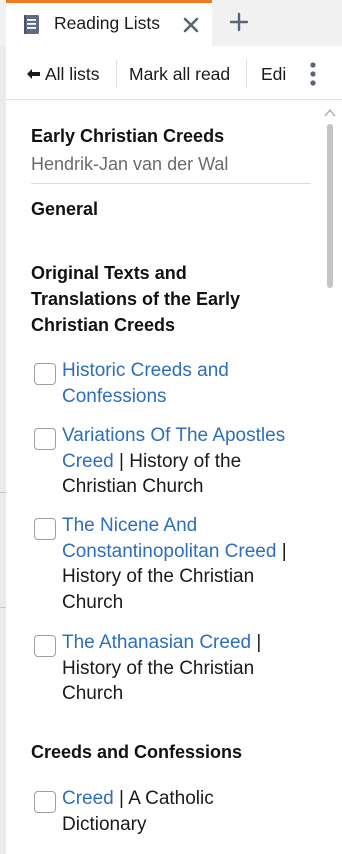 This screenshot has height=854, width=342. Describe the element at coordinates (273, 74) in the screenshot. I see `edit-button: Edi` at that location.